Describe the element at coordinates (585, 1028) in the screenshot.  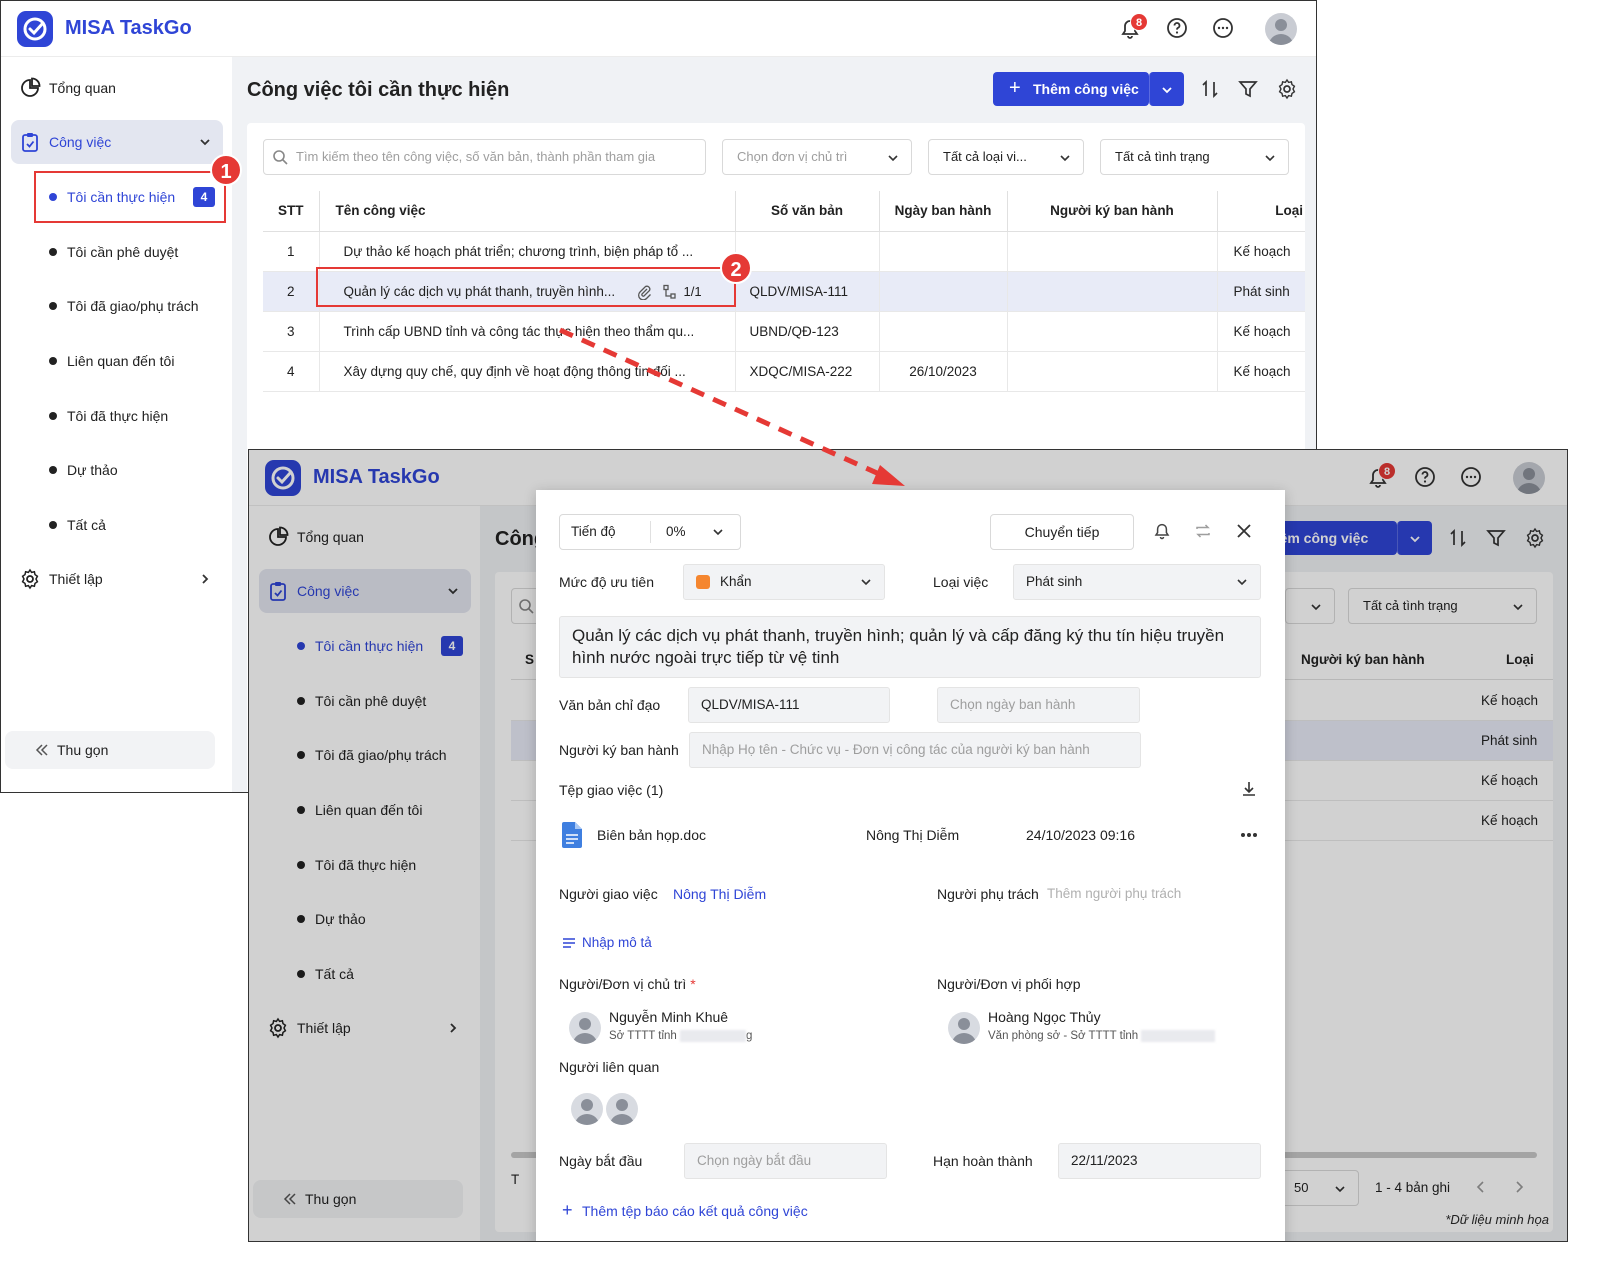
I see `host-avatar` at that location.